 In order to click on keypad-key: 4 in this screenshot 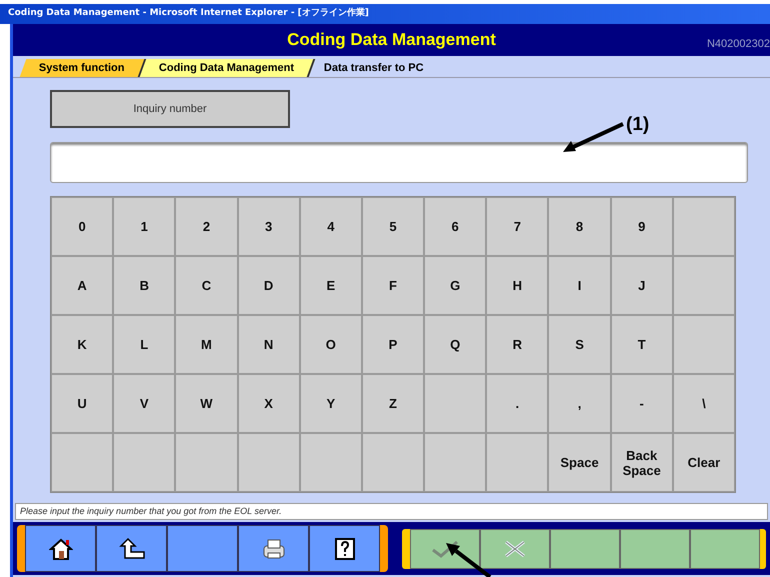, I will do `click(331, 226)`.